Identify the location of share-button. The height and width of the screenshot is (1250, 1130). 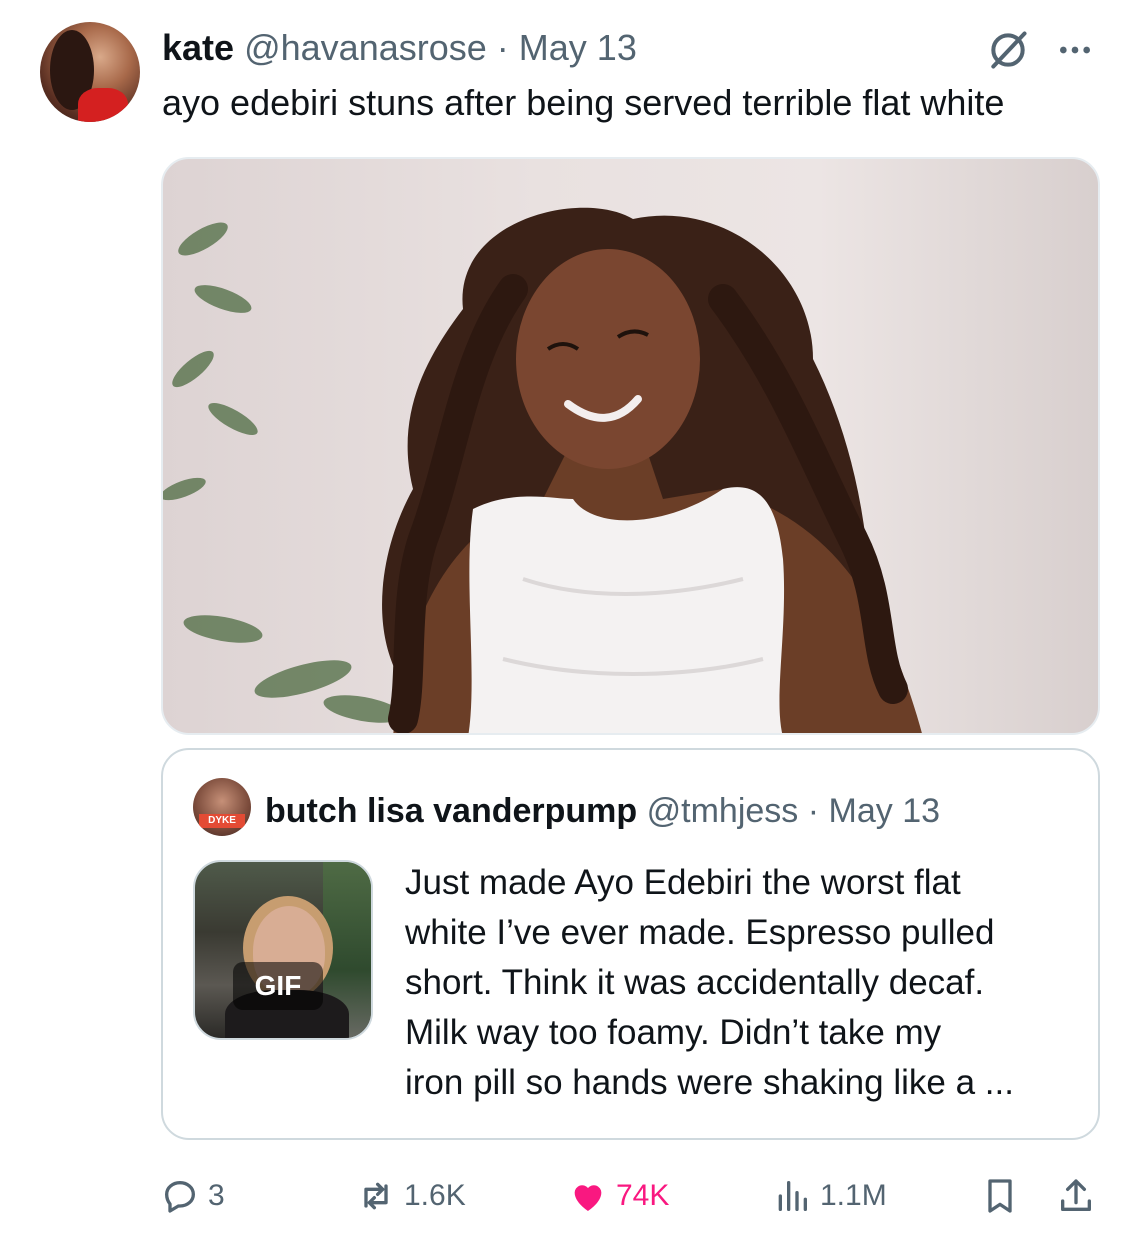
(1076, 1196).